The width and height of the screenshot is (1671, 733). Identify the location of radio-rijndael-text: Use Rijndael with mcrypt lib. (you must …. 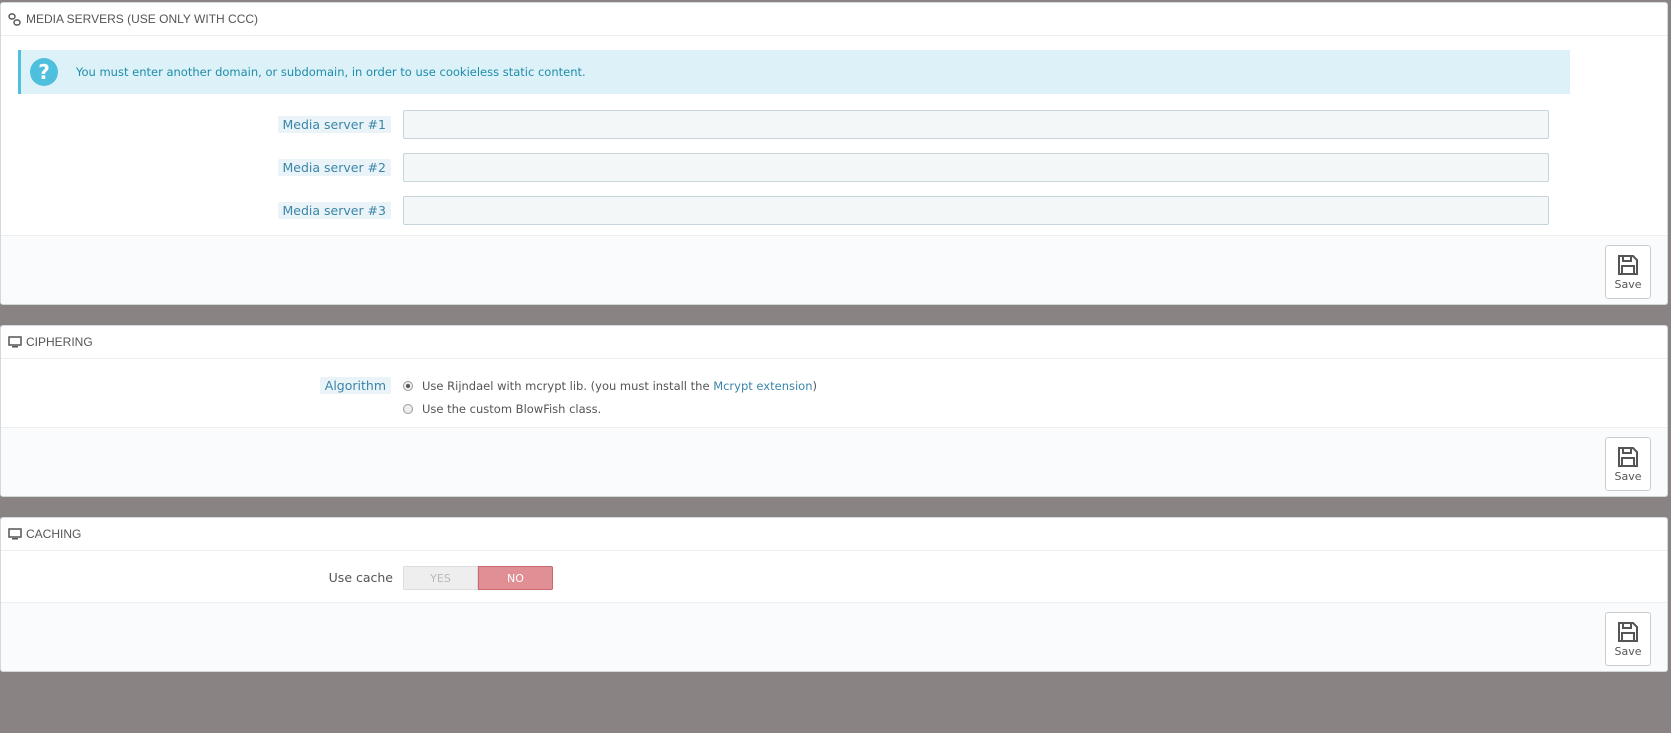
(619, 386).